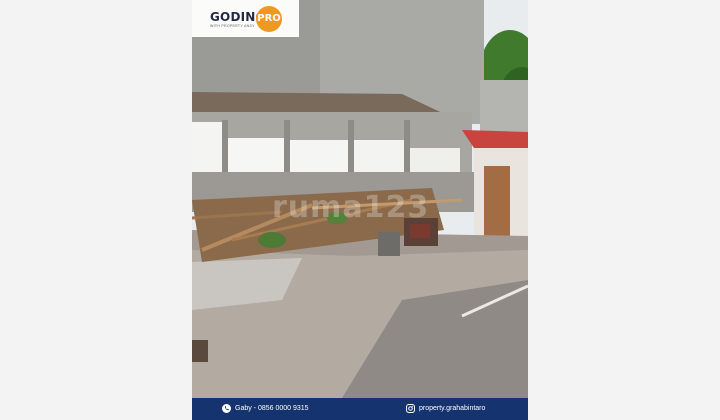 This screenshot has height=420, width=720. I want to click on instagram-text: property.grahabintaro, so click(452, 408).